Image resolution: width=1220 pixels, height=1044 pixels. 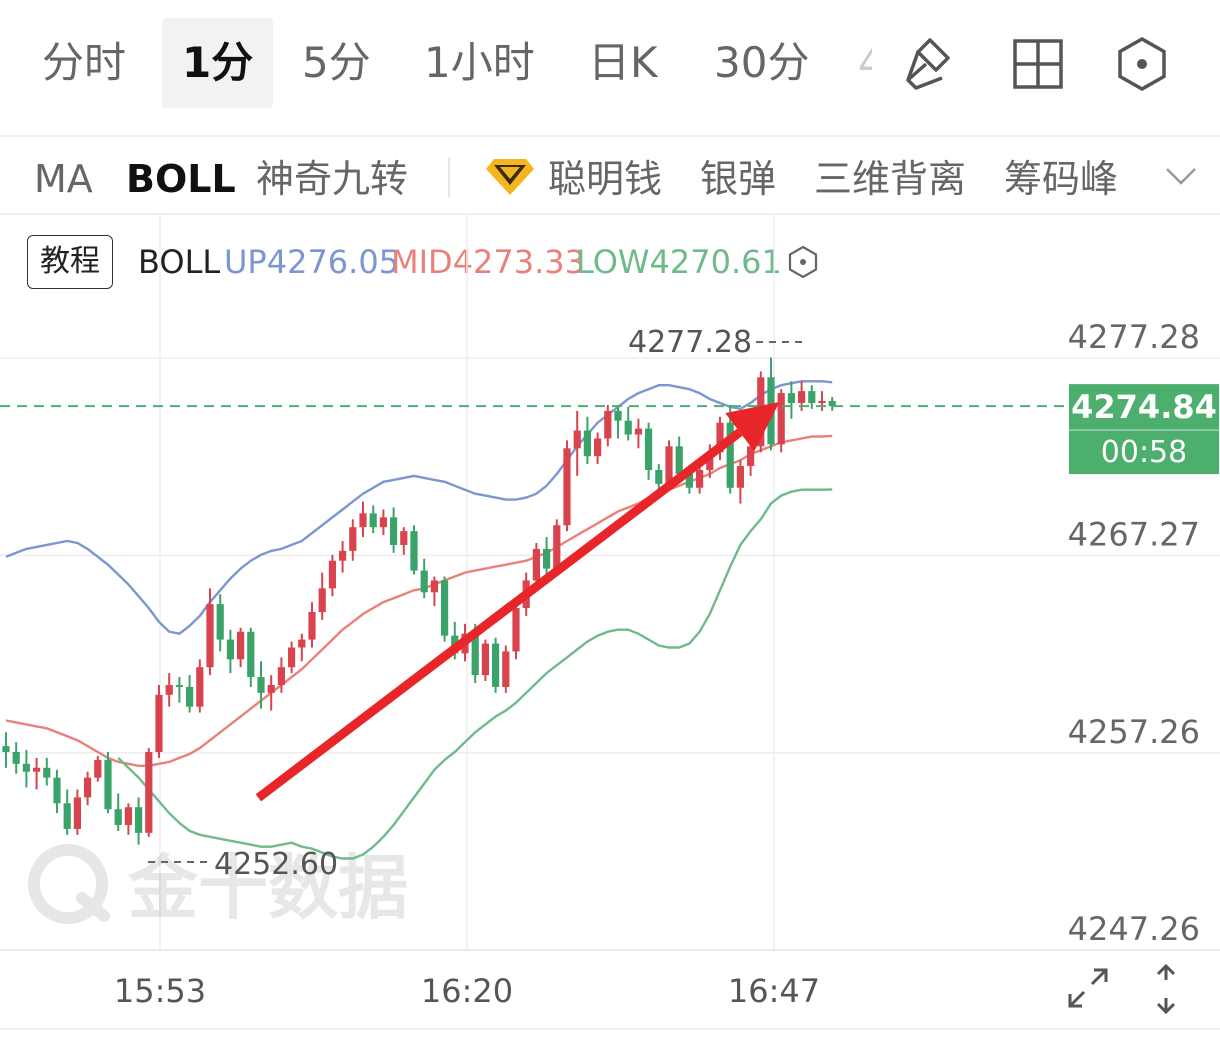 What do you see at coordinates (610, 1029) in the screenshot?
I see `bottom-divider` at bounding box center [610, 1029].